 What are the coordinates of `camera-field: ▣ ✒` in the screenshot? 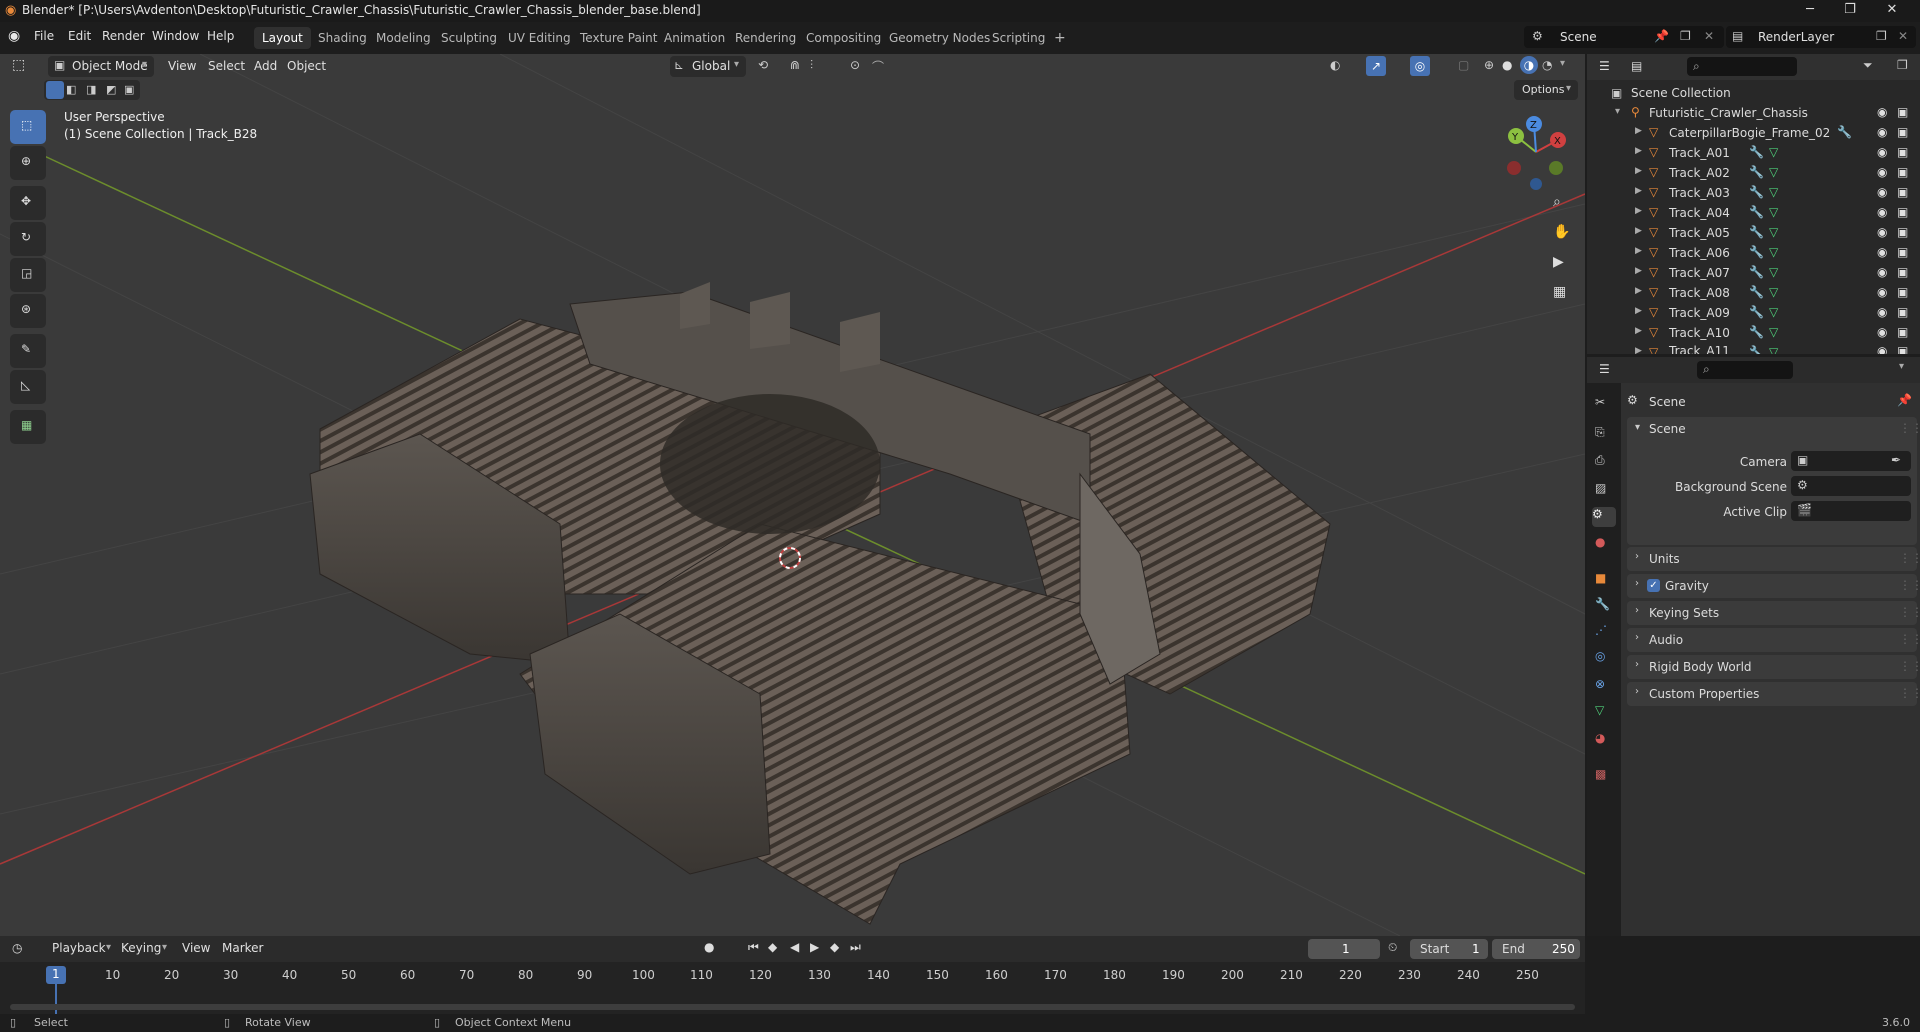 It's located at (1851, 461).